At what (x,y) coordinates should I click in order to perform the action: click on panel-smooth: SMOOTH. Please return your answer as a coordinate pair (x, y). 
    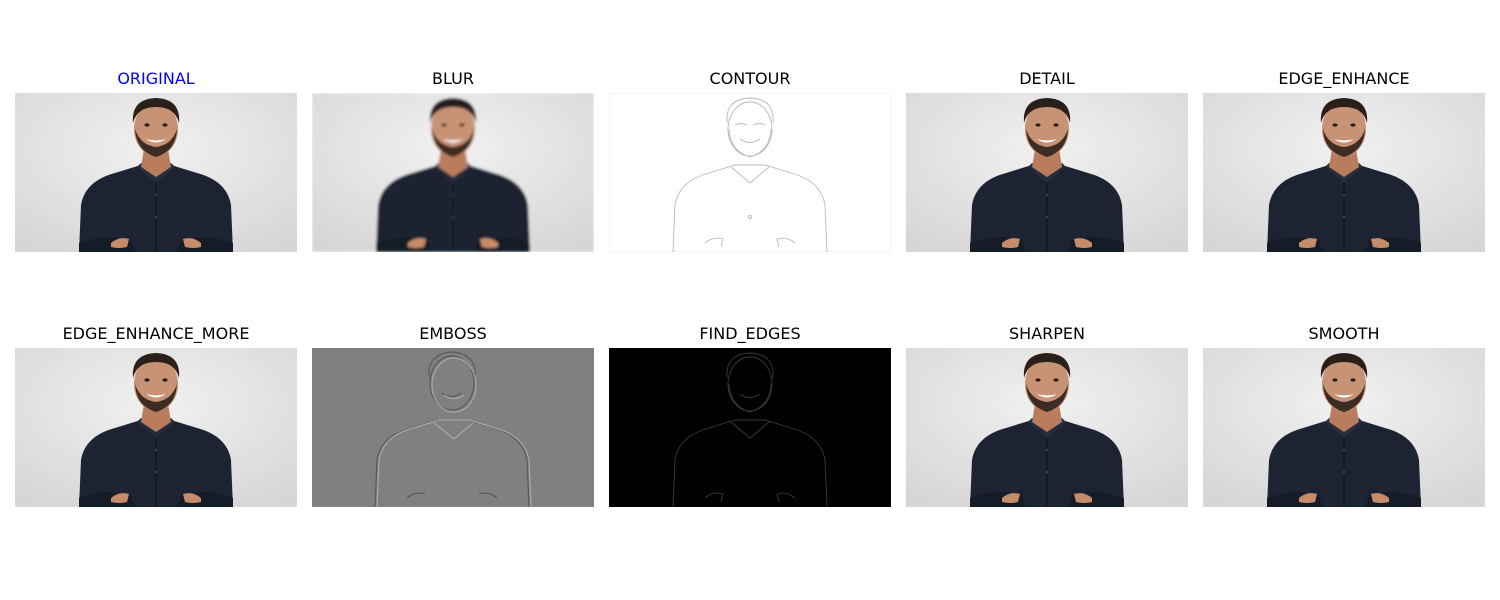
    Looking at the image, I should click on (1344, 418).